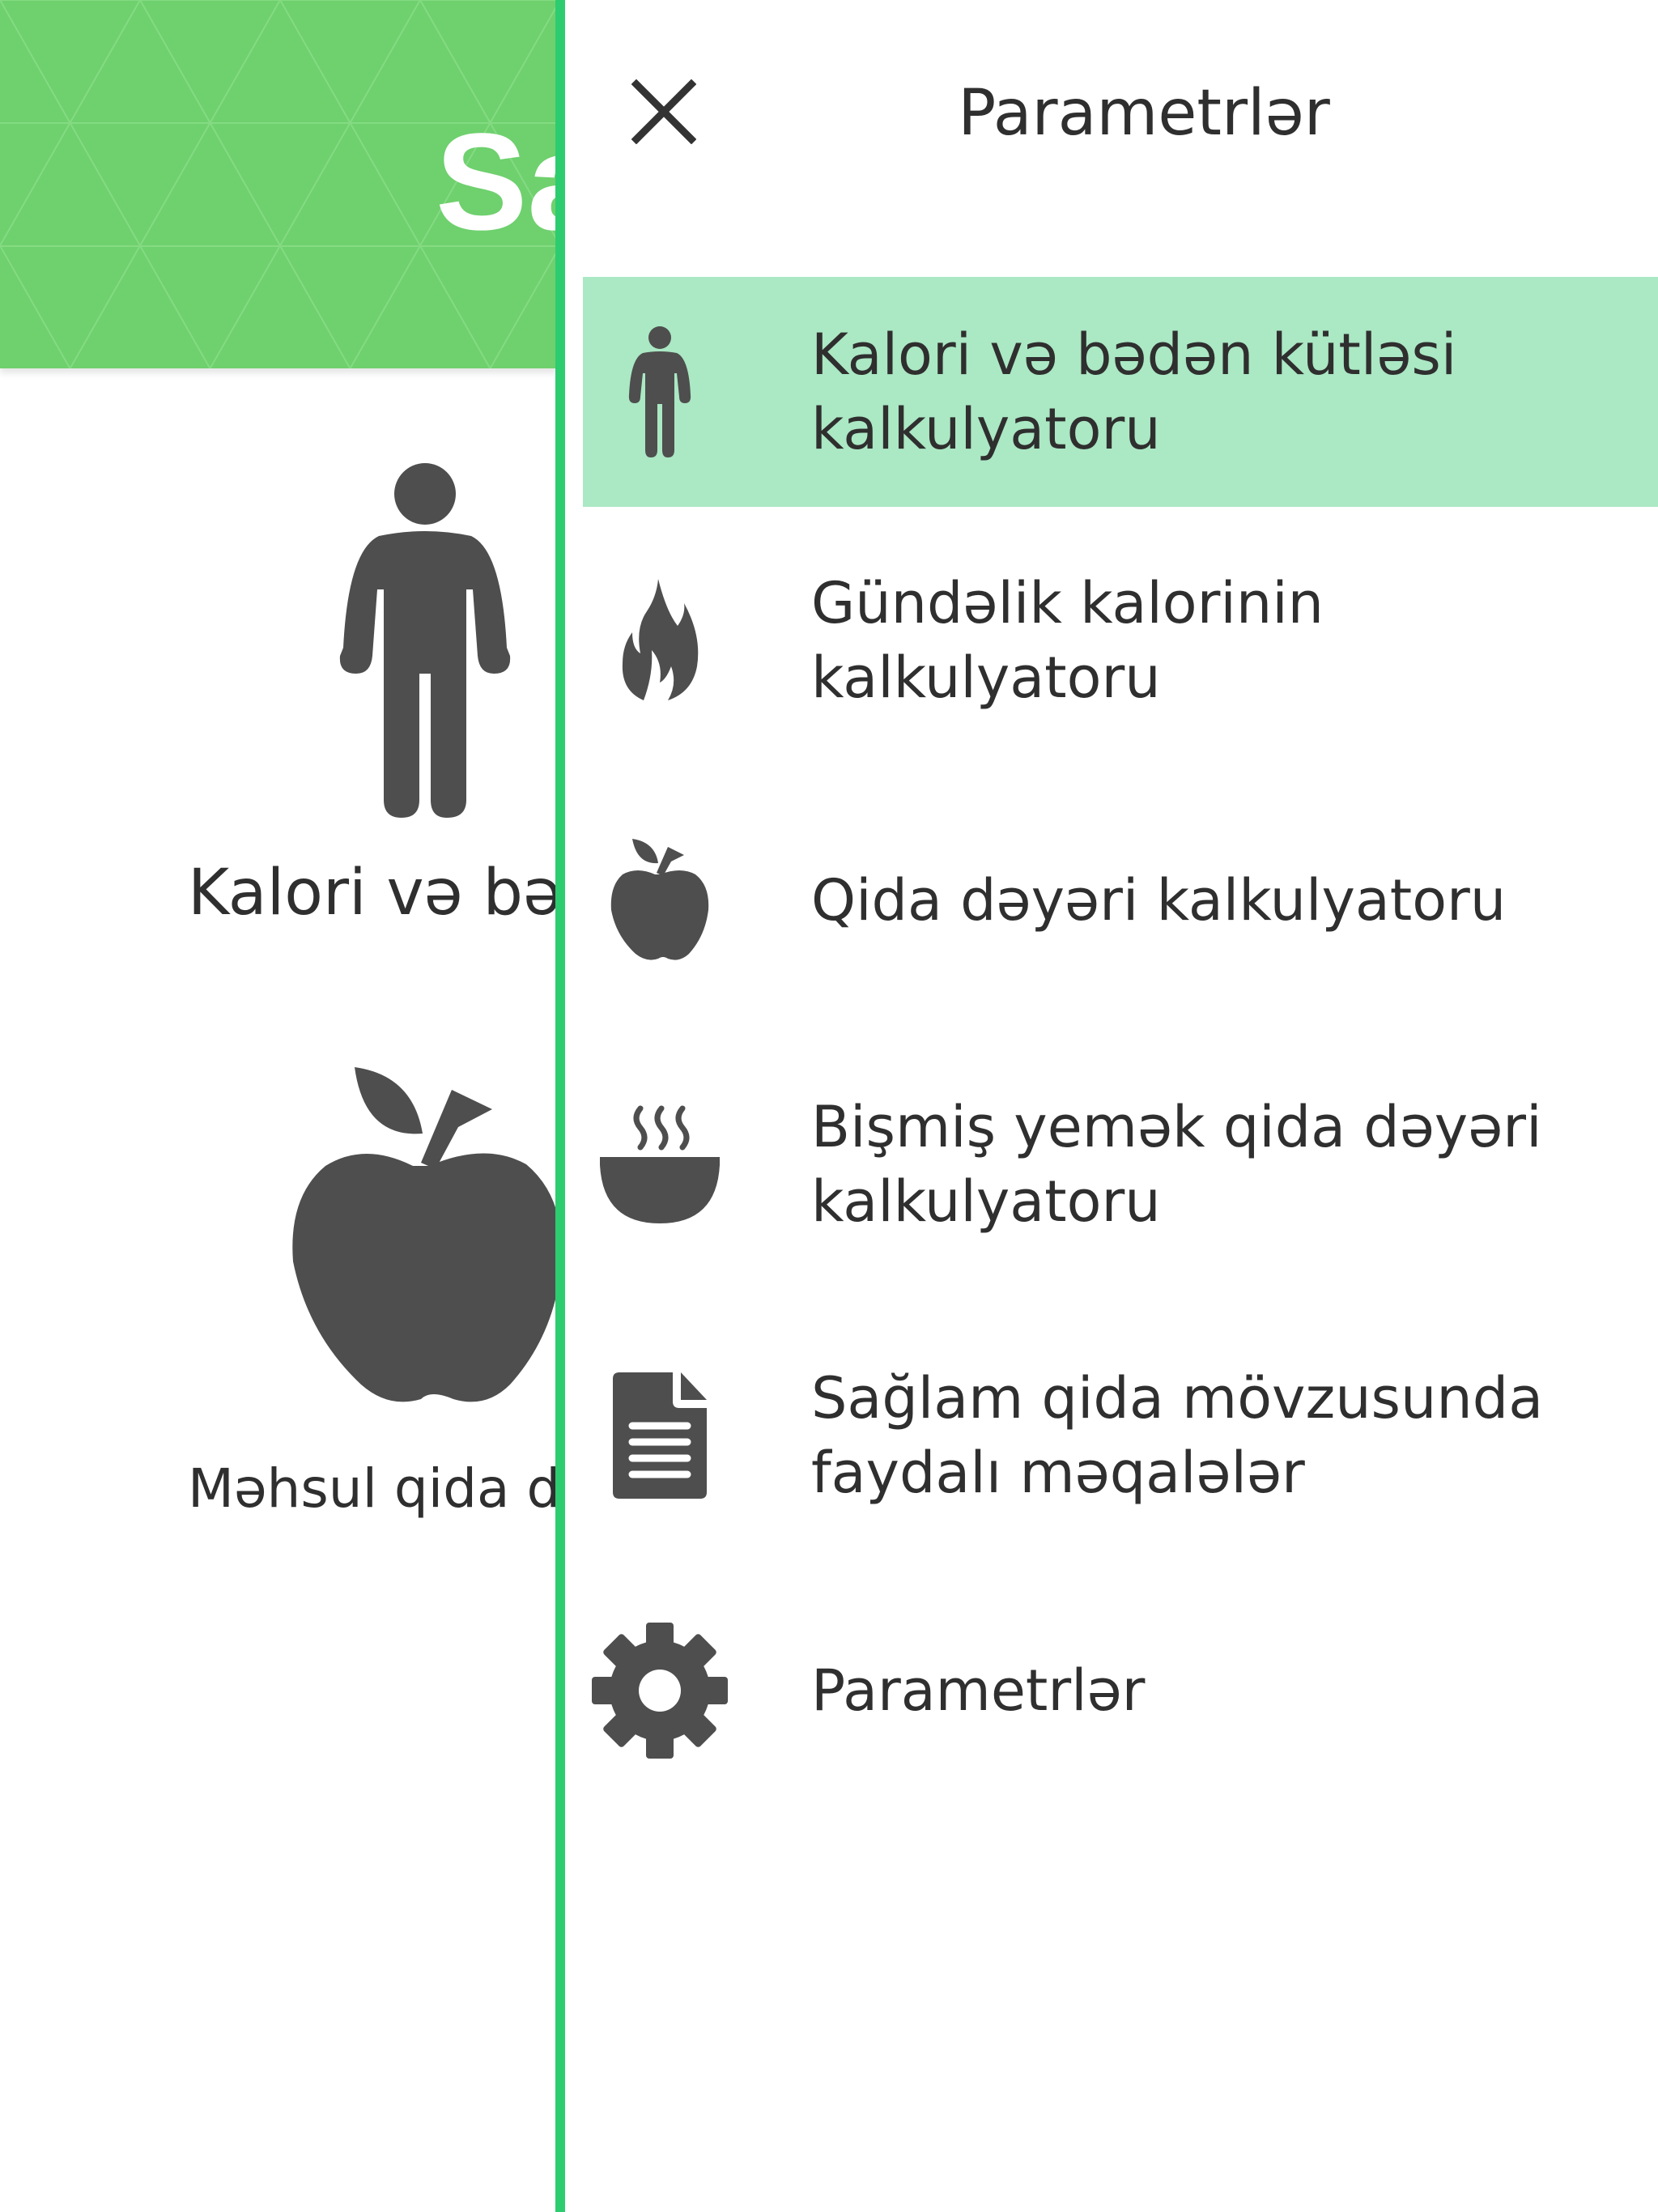 This screenshot has height=2212, width=1658. Describe the element at coordinates (1159, 901) in the screenshot. I see `menu-item-label: Qida dəyəri kalkulyatoru` at that location.